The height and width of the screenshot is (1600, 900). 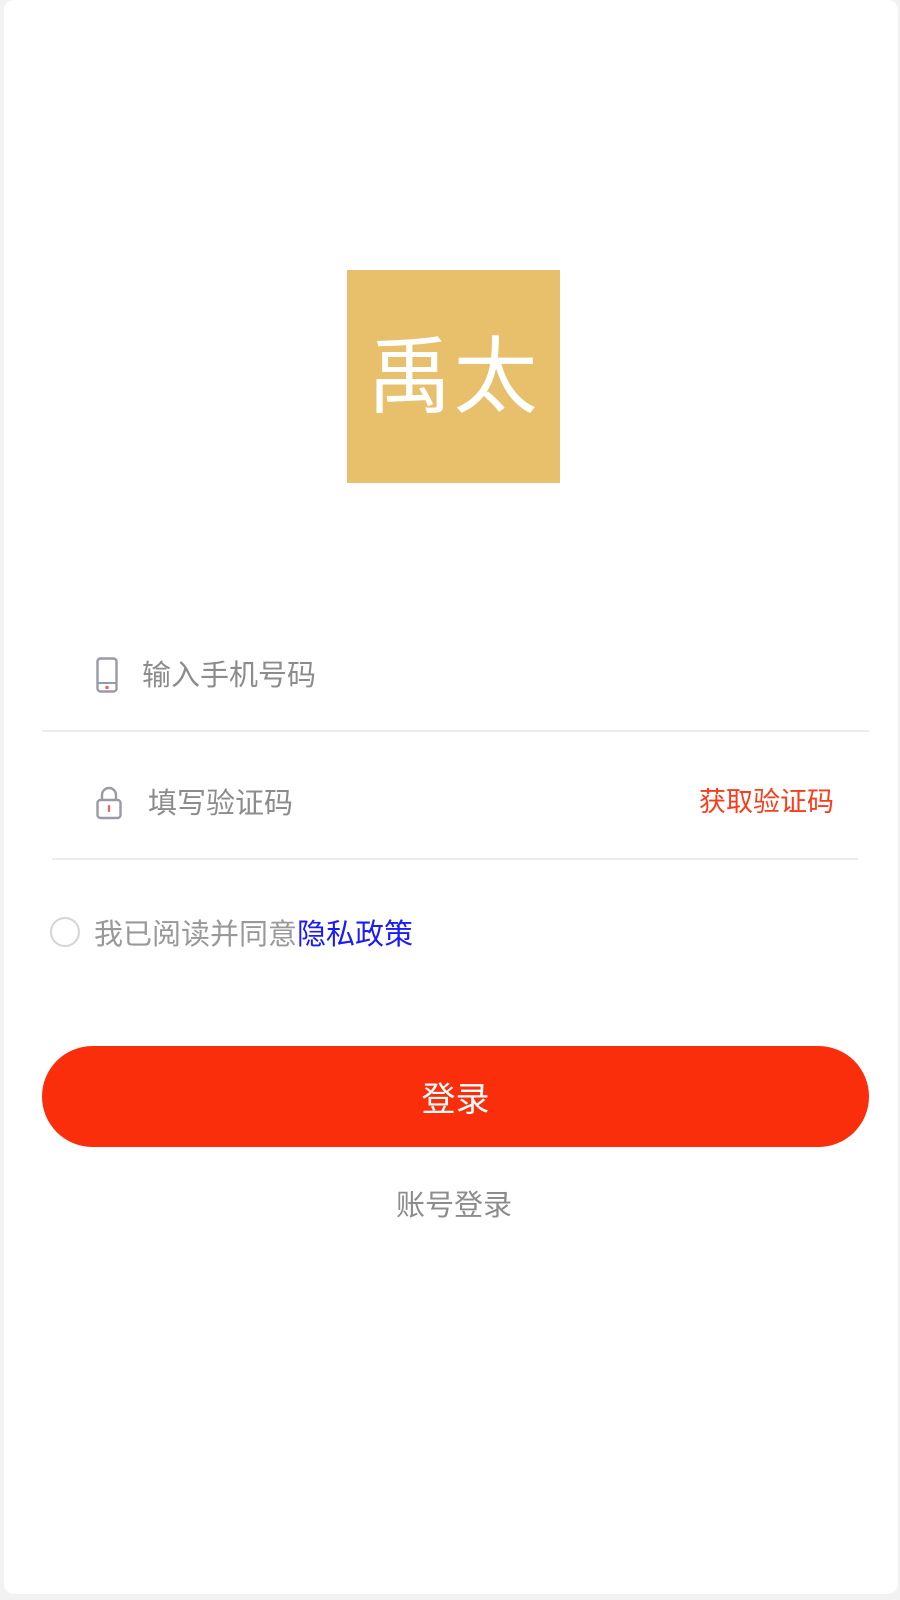 What do you see at coordinates (455, 1096) in the screenshot?
I see `login-button: 登录` at bounding box center [455, 1096].